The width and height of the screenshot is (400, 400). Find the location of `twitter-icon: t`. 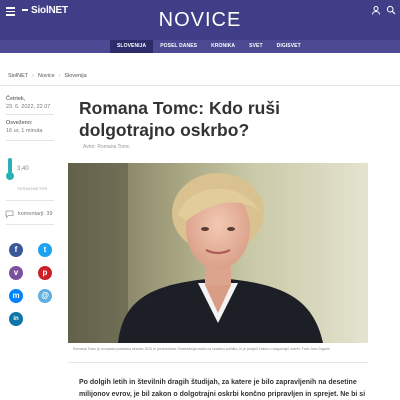

twitter-icon: t is located at coordinates (45, 250).